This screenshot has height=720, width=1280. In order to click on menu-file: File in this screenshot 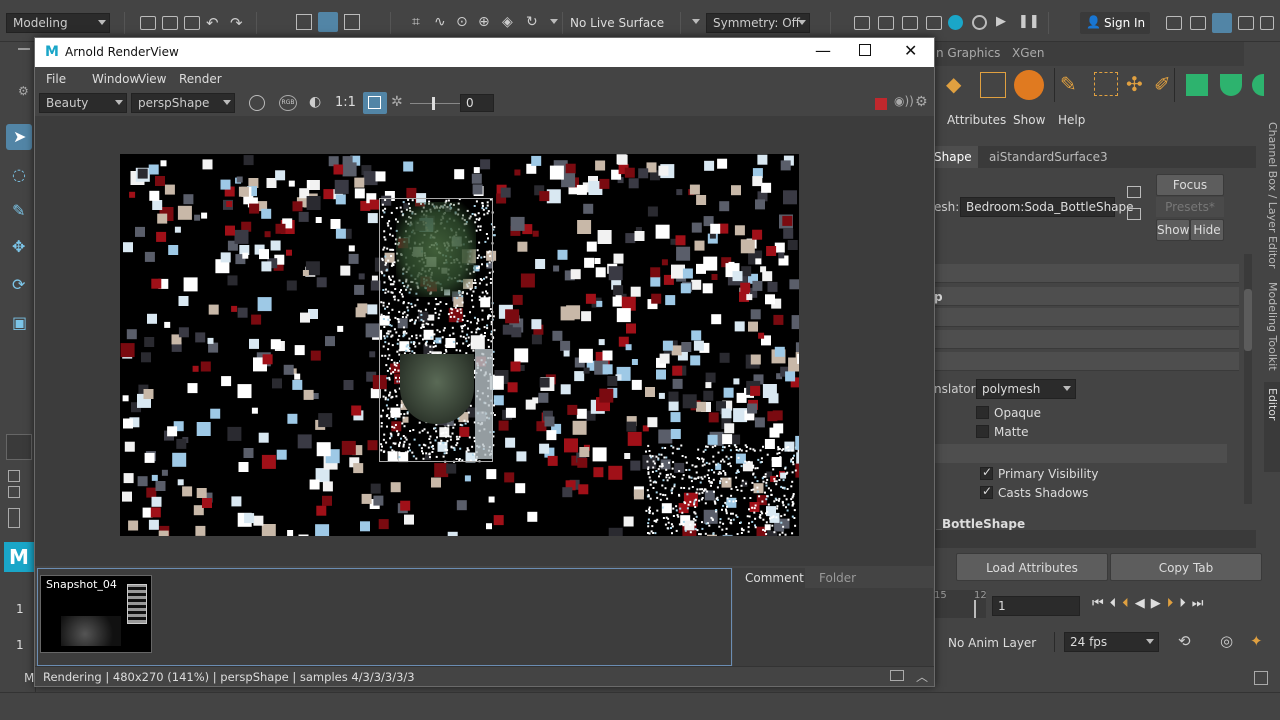, I will do `click(56, 79)`.